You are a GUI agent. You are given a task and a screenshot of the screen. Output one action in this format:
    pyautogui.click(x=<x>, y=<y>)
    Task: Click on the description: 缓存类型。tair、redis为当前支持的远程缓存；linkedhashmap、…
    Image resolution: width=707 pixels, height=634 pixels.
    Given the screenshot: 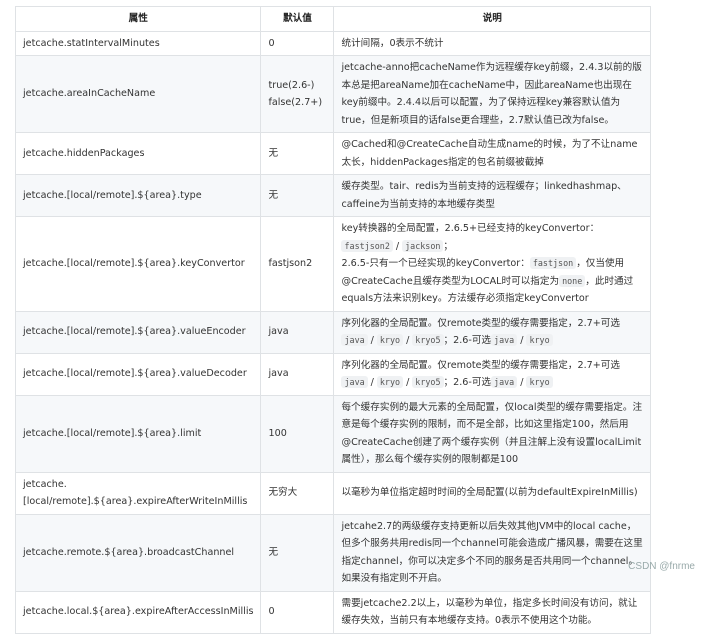 What is the action you would take?
    pyautogui.click(x=483, y=195)
    